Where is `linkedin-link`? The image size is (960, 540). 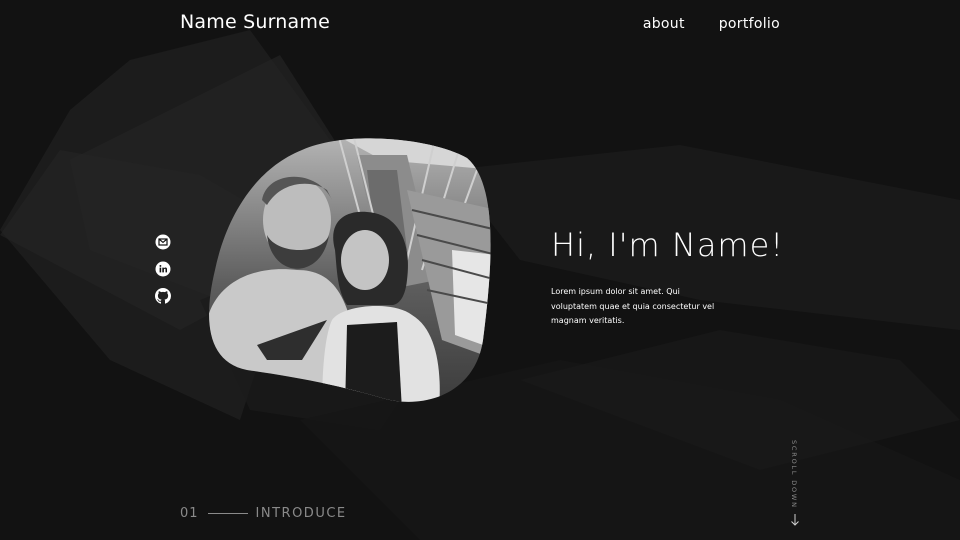 linkedin-link is located at coordinates (163, 269).